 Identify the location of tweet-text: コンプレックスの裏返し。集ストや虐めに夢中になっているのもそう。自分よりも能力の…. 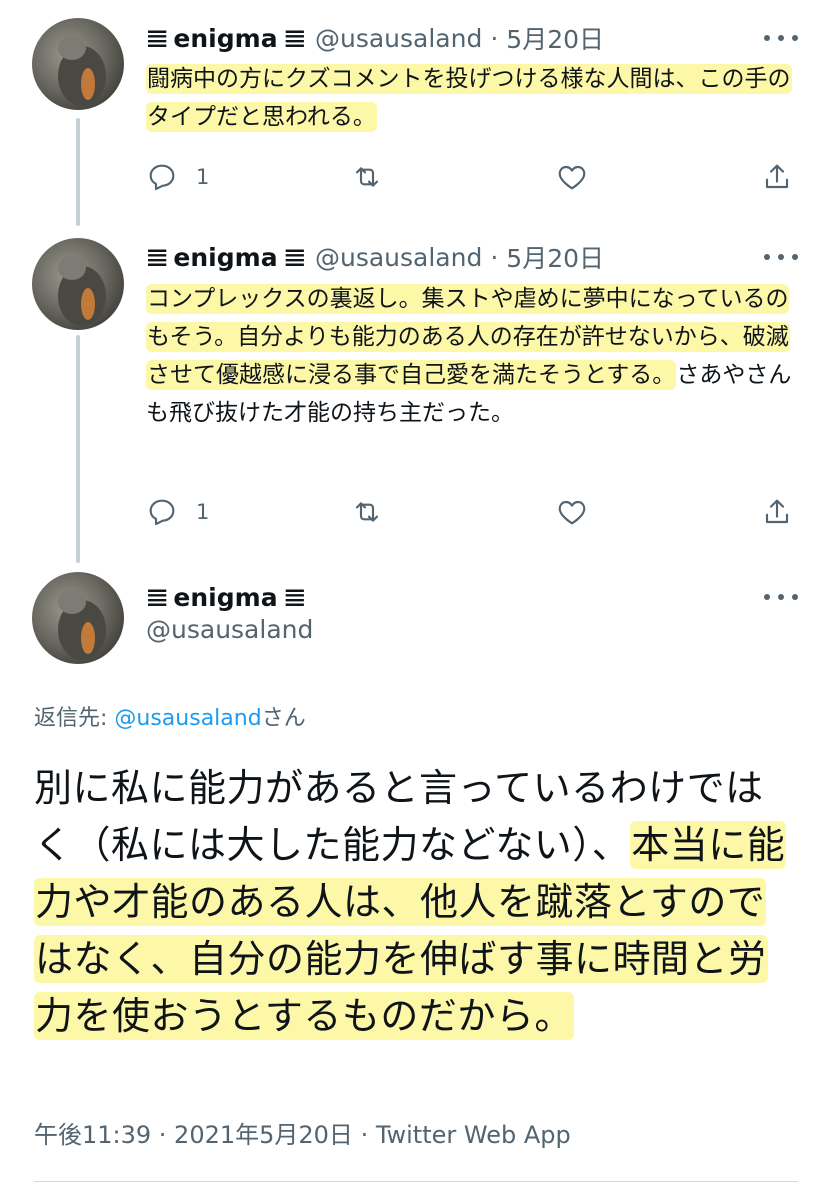
(471, 356).